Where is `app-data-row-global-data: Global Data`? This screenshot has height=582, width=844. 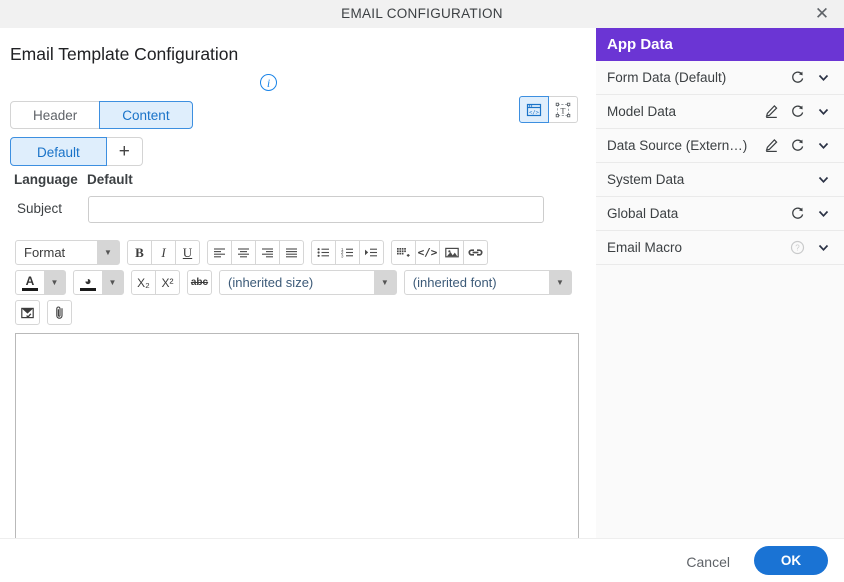 app-data-row-global-data: Global Data is located at coordinates (720, 214).